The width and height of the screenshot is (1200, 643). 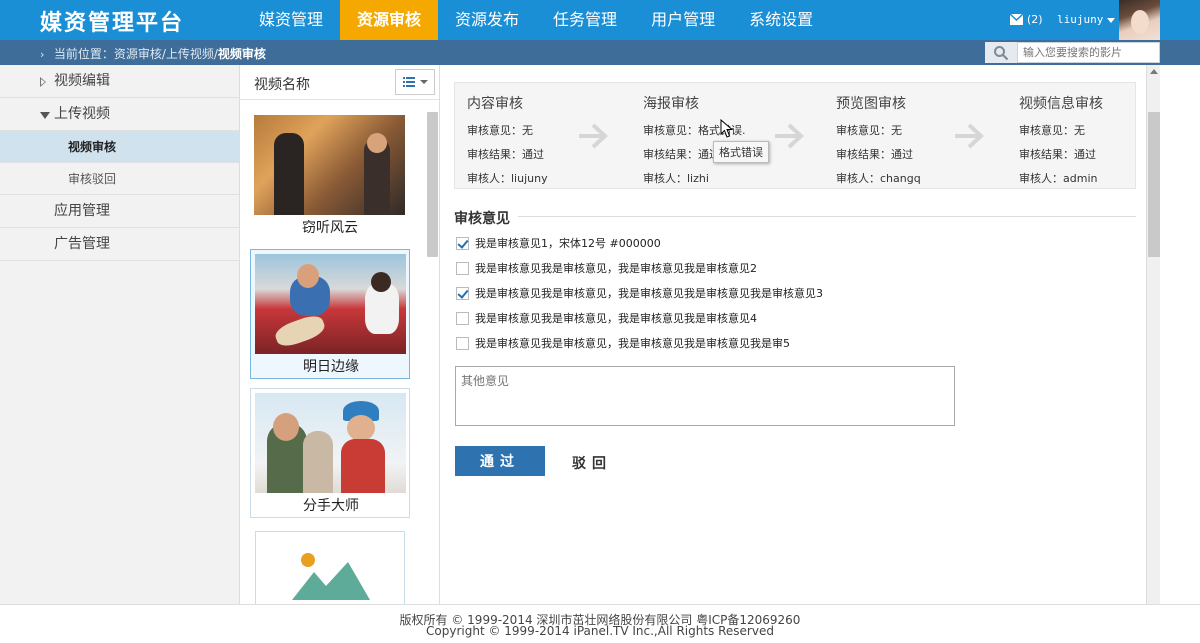 I want to click on review-option: 我是审核意见我是审核意见，我是审核意见我是审核意见我是审核意见3, so click(x=639, y=293).